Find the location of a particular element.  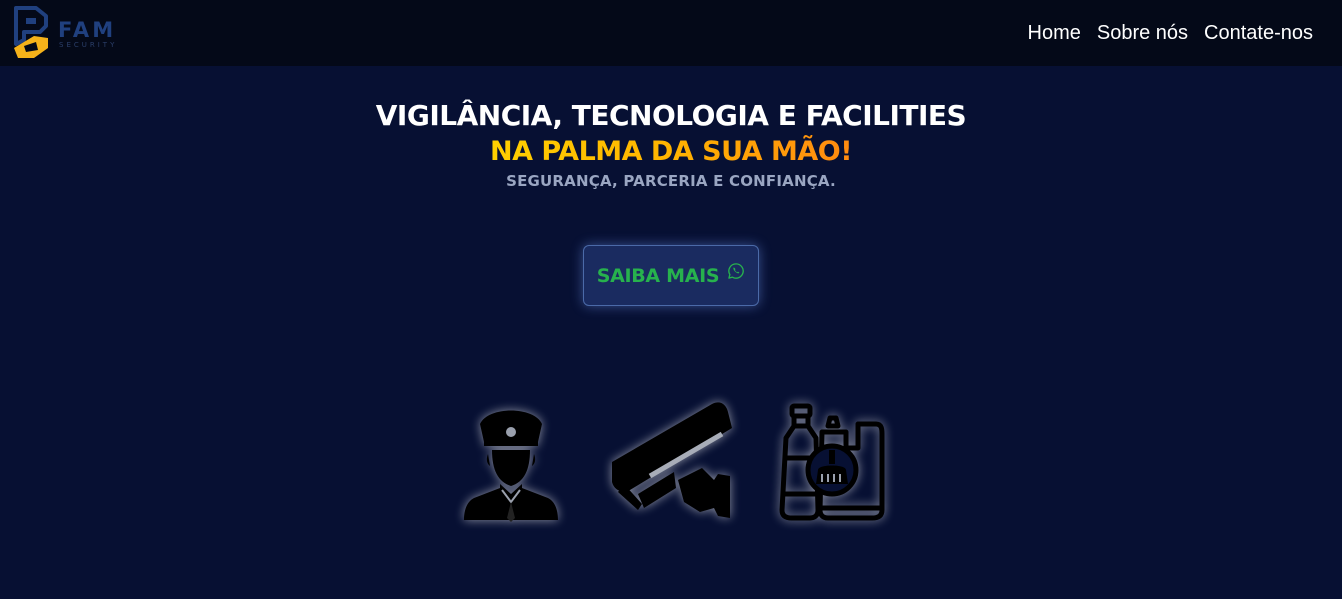

logo: FAM SECURITY is located at coordinates (64, 33).